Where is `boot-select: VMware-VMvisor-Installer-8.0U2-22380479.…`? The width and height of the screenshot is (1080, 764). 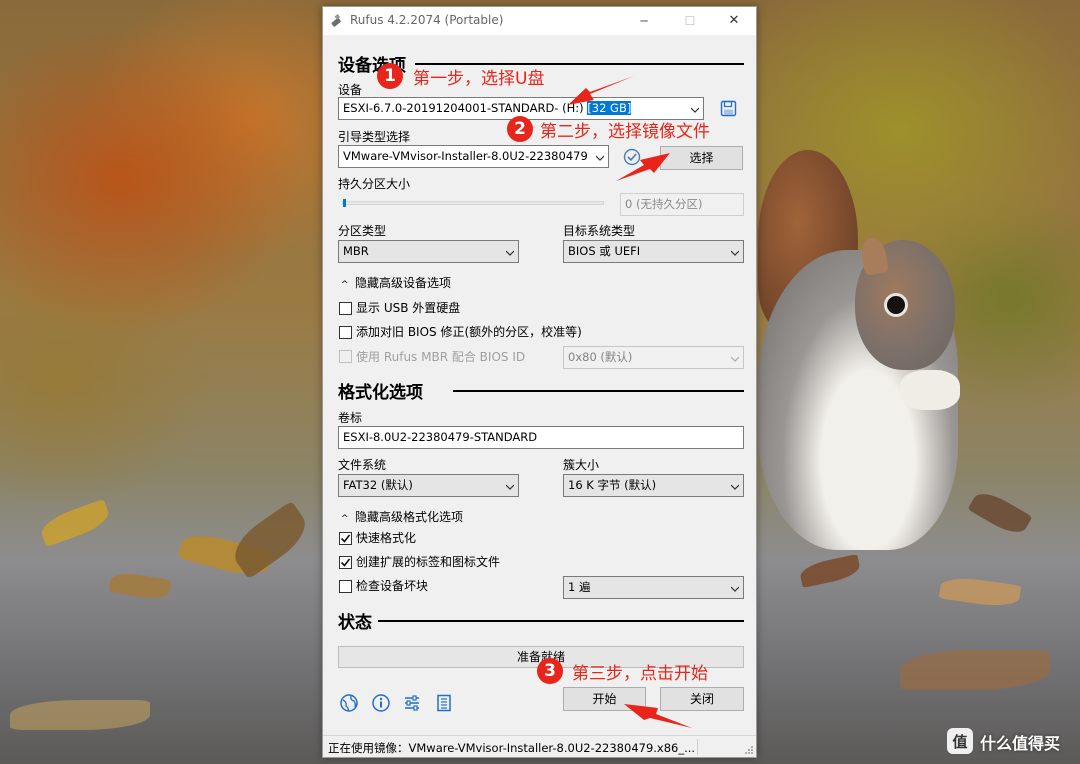
boot-select: VMware-VMvisor-Installer-8.0U2-22380479.… is located at coordinates (473, 156).